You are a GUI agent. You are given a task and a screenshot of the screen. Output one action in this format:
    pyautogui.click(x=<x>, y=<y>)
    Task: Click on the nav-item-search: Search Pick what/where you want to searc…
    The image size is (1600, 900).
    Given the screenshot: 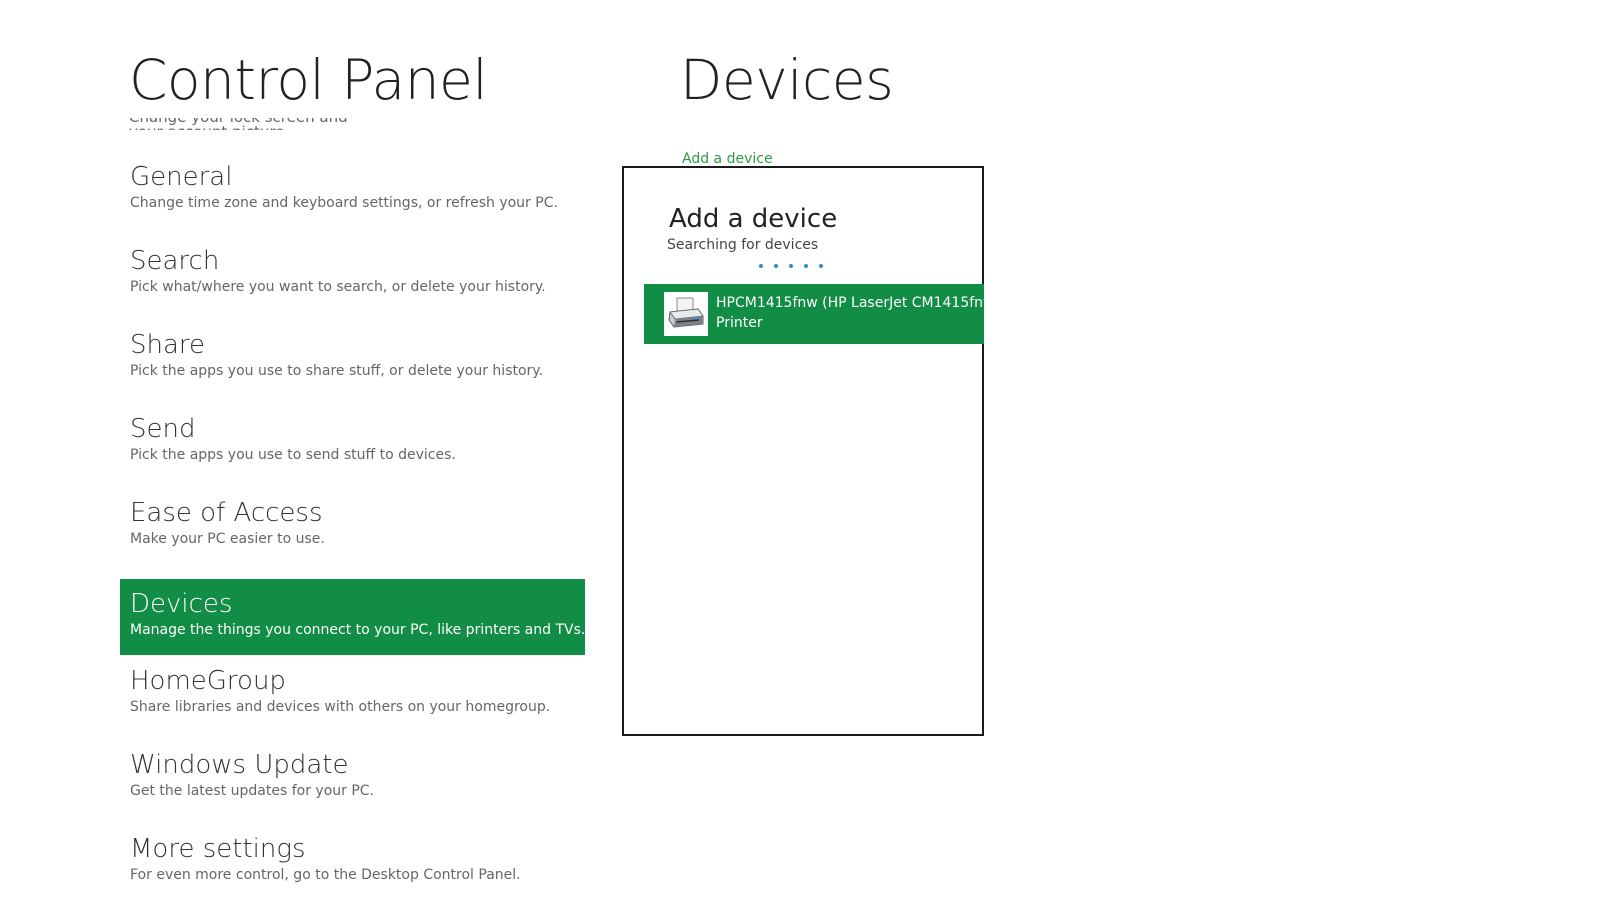 What is the action you would take?
    pyautogui.click(x=352, y=286)
    